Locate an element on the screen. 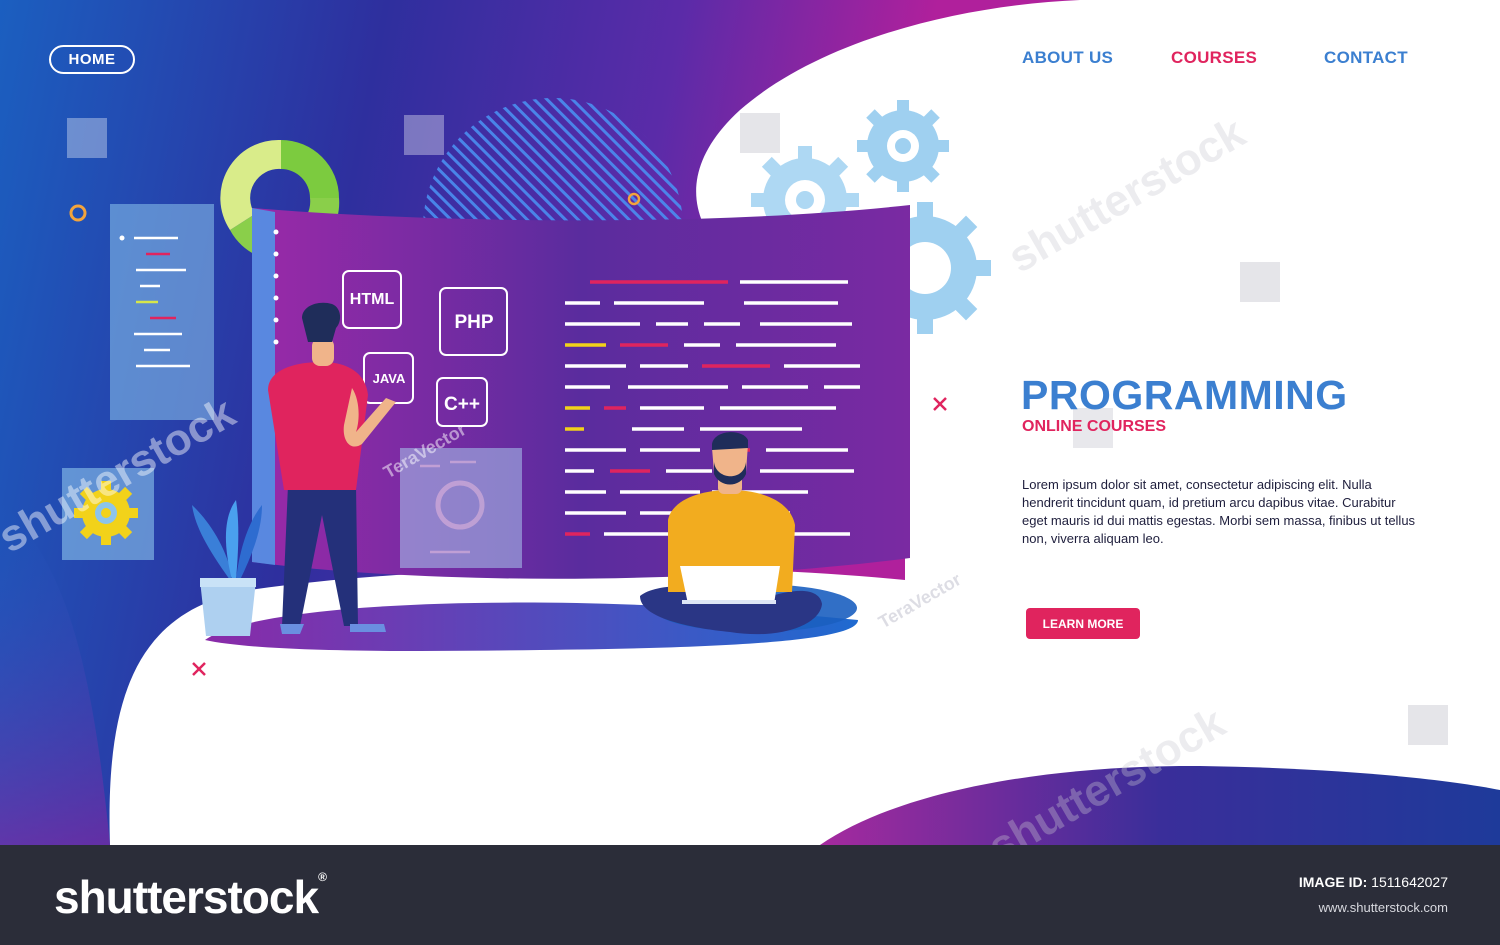 The width and height of the screenshot is (1500, 945). tag-php: PHP is located at coordinates (473, 322).